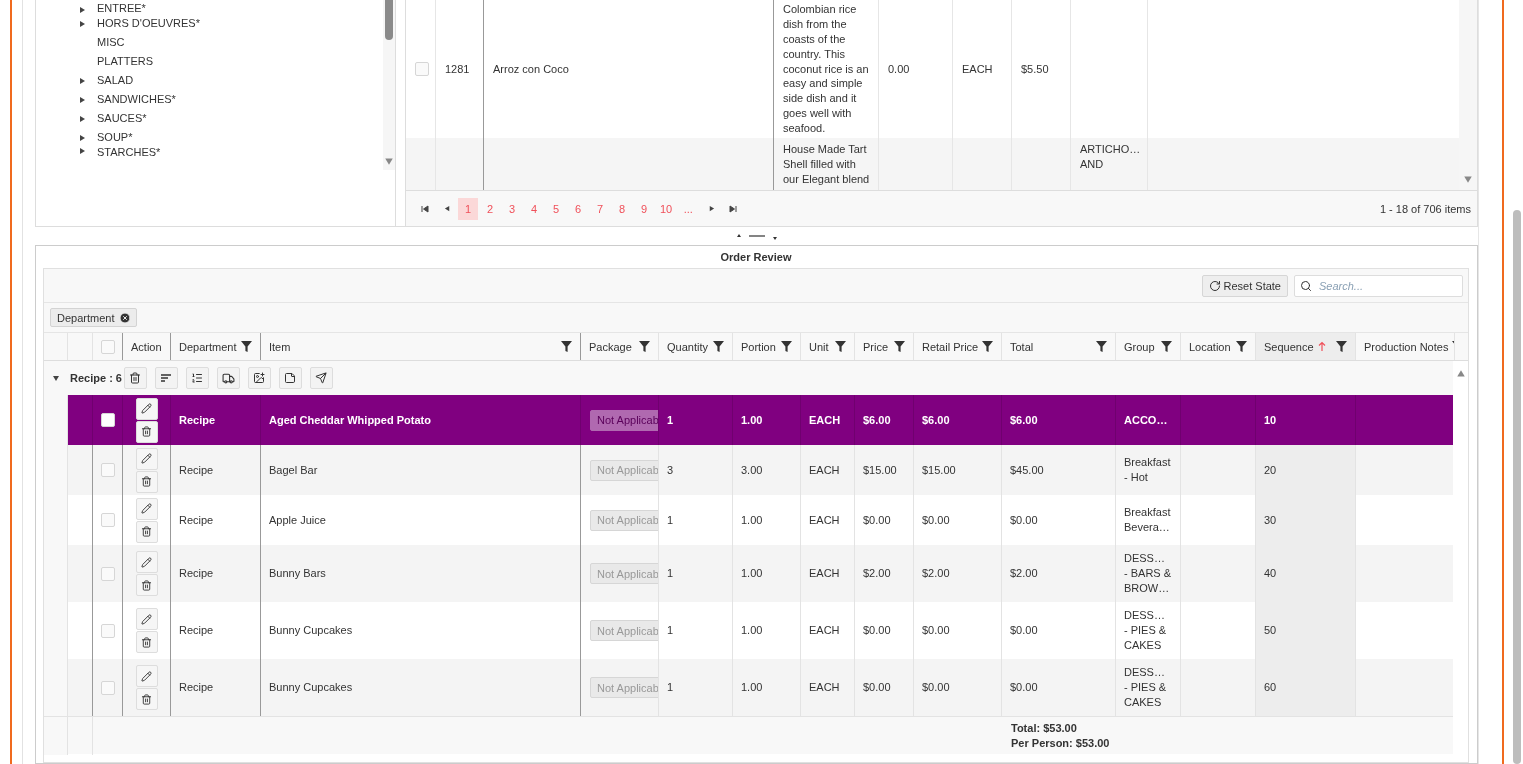  I want to click on column-header: Sequence, so click(1306, 346).